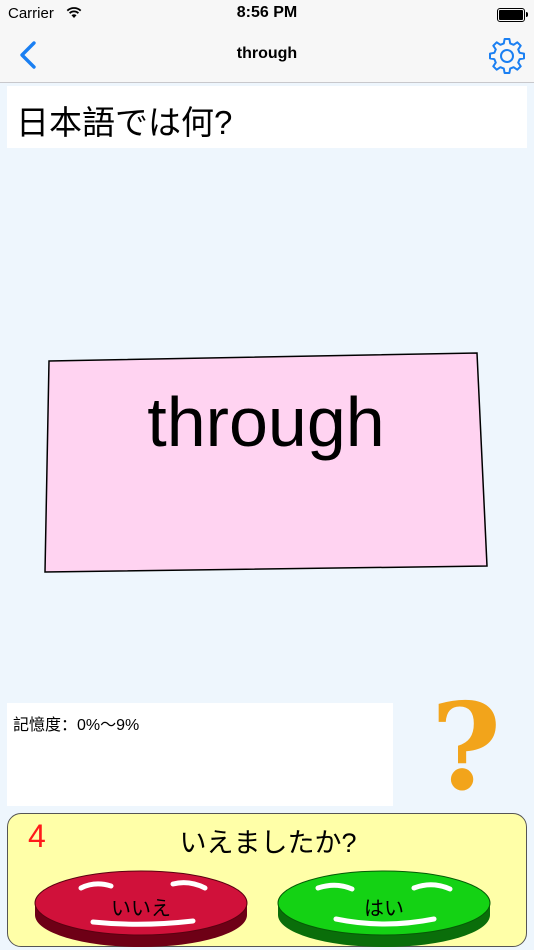 The image size is (534, 950). I want to click on navigation-bar: through, so click(267, 55).